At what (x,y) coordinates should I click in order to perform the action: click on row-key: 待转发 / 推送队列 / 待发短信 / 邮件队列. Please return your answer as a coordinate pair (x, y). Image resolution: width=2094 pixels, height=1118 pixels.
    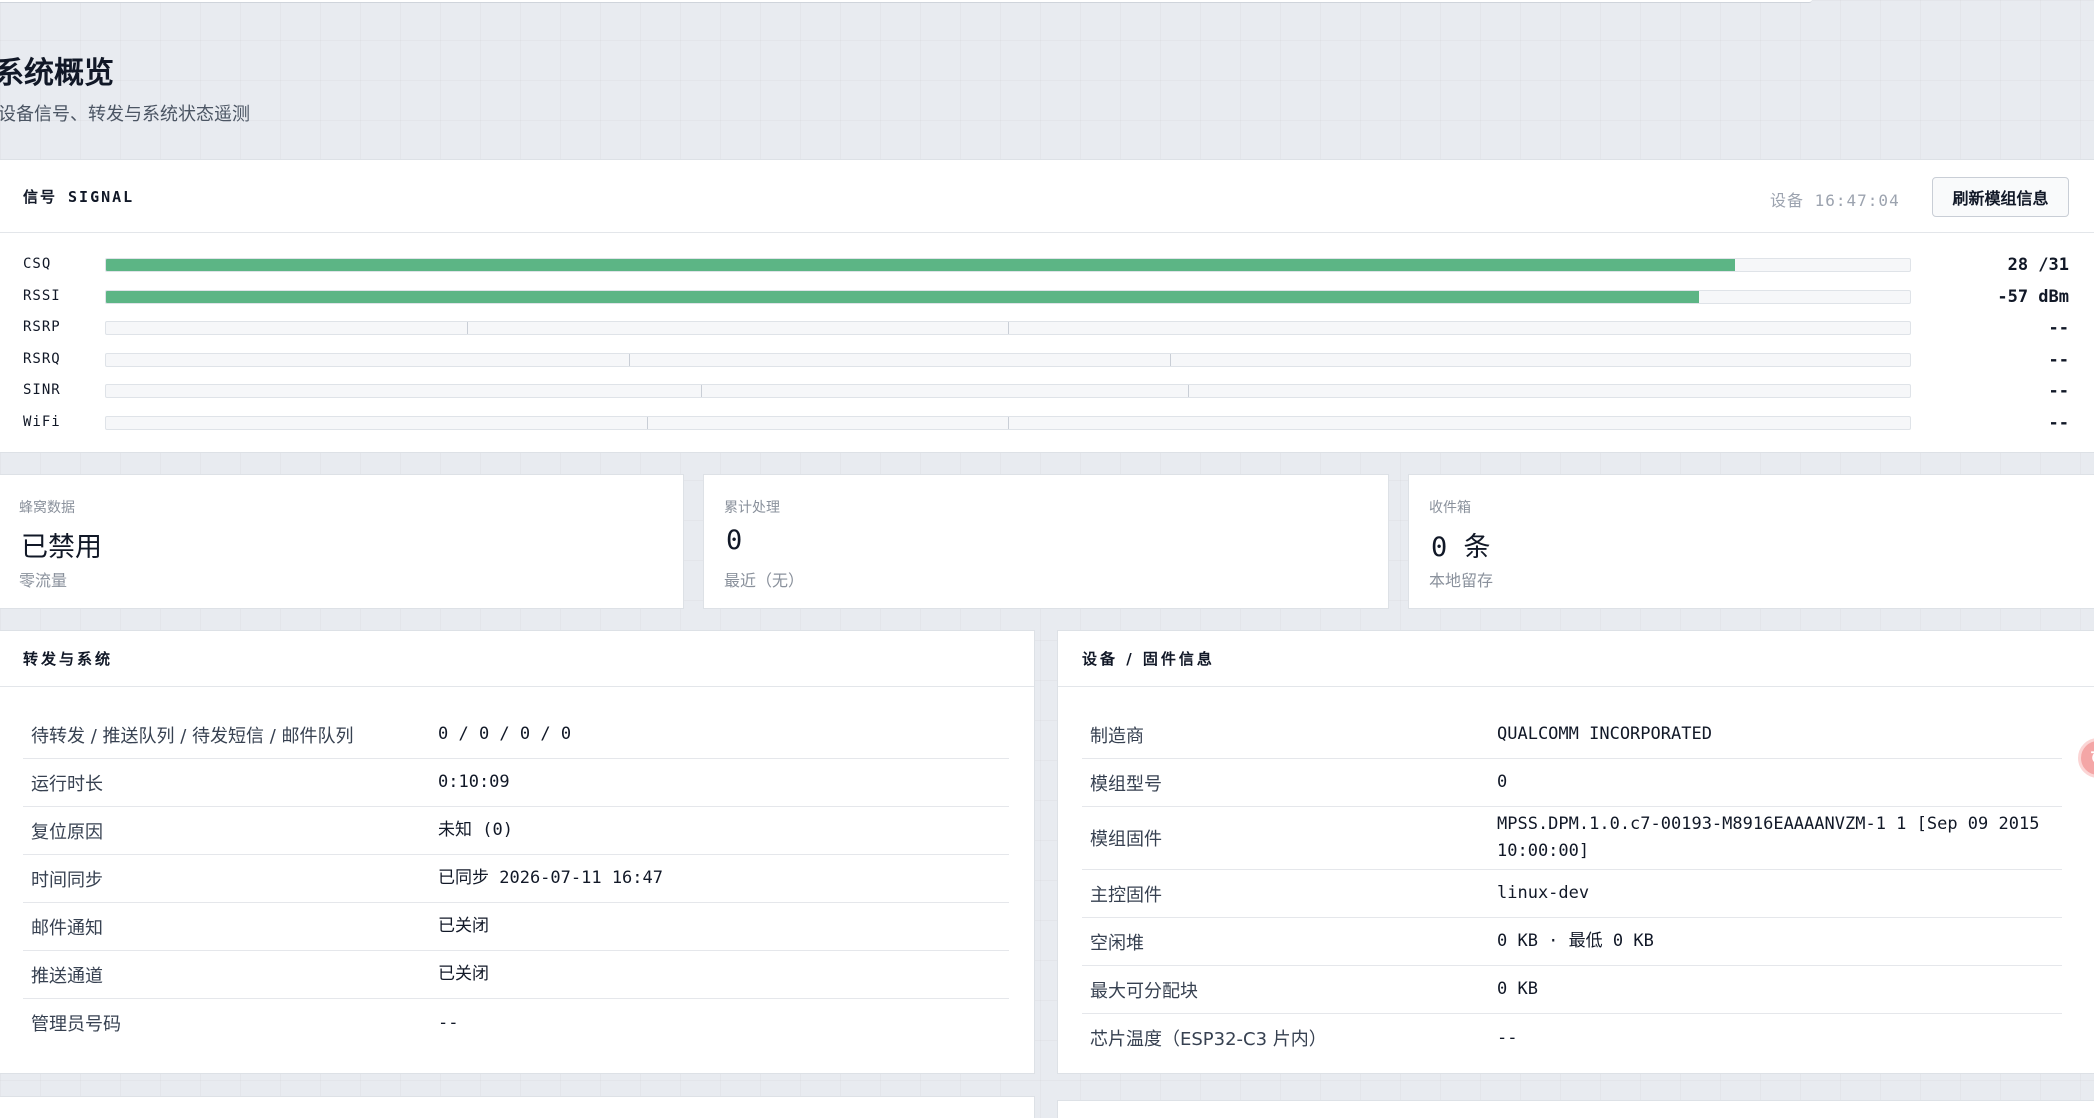
    Looking at the image, I should click on (192, 736).